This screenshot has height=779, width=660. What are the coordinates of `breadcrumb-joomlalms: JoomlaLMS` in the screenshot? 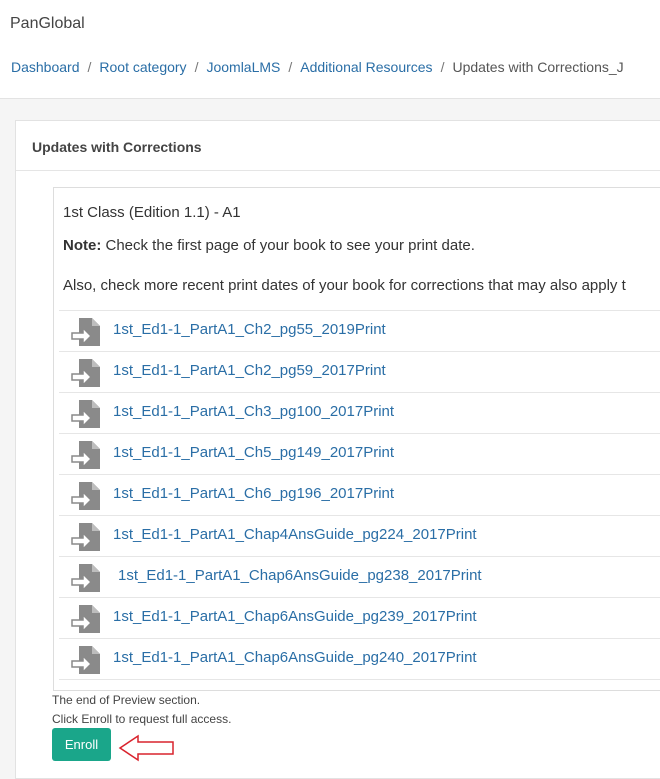 It's located at (243, 67).